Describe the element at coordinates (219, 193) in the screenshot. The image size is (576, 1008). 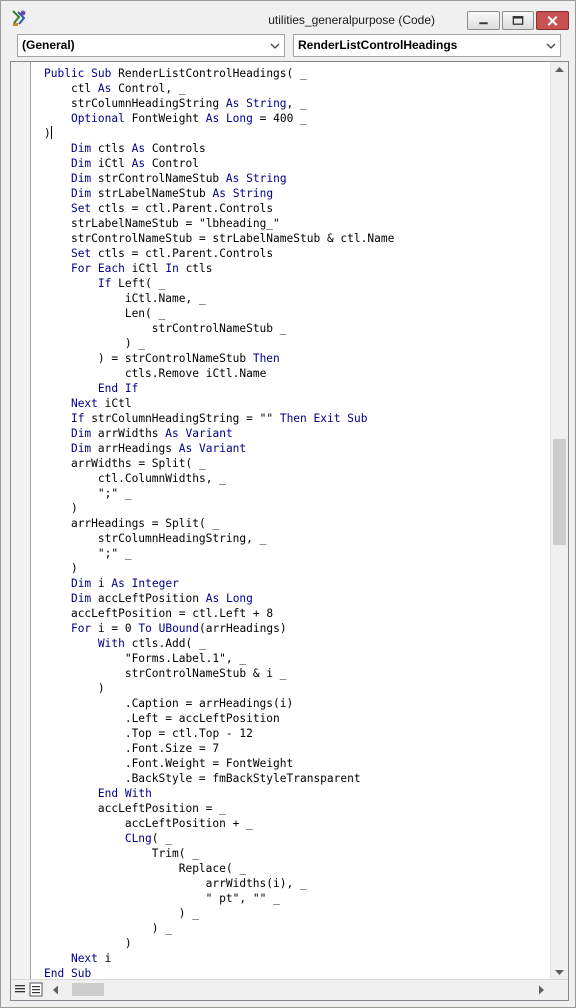
I see `code-line: Dim strLabelNameStub As String` at that location.